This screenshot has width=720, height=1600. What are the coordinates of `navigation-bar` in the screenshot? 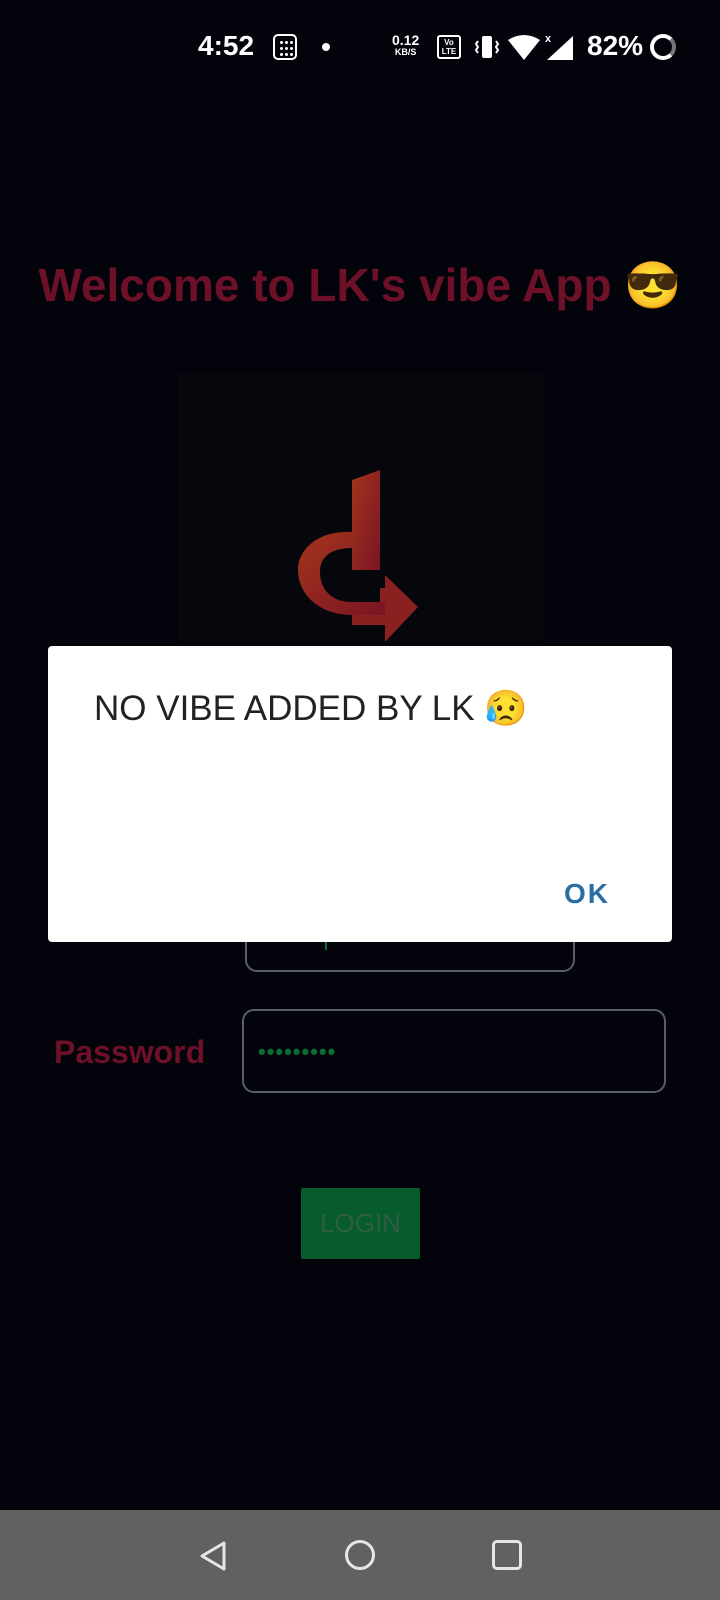 It's located at (360, 1555).